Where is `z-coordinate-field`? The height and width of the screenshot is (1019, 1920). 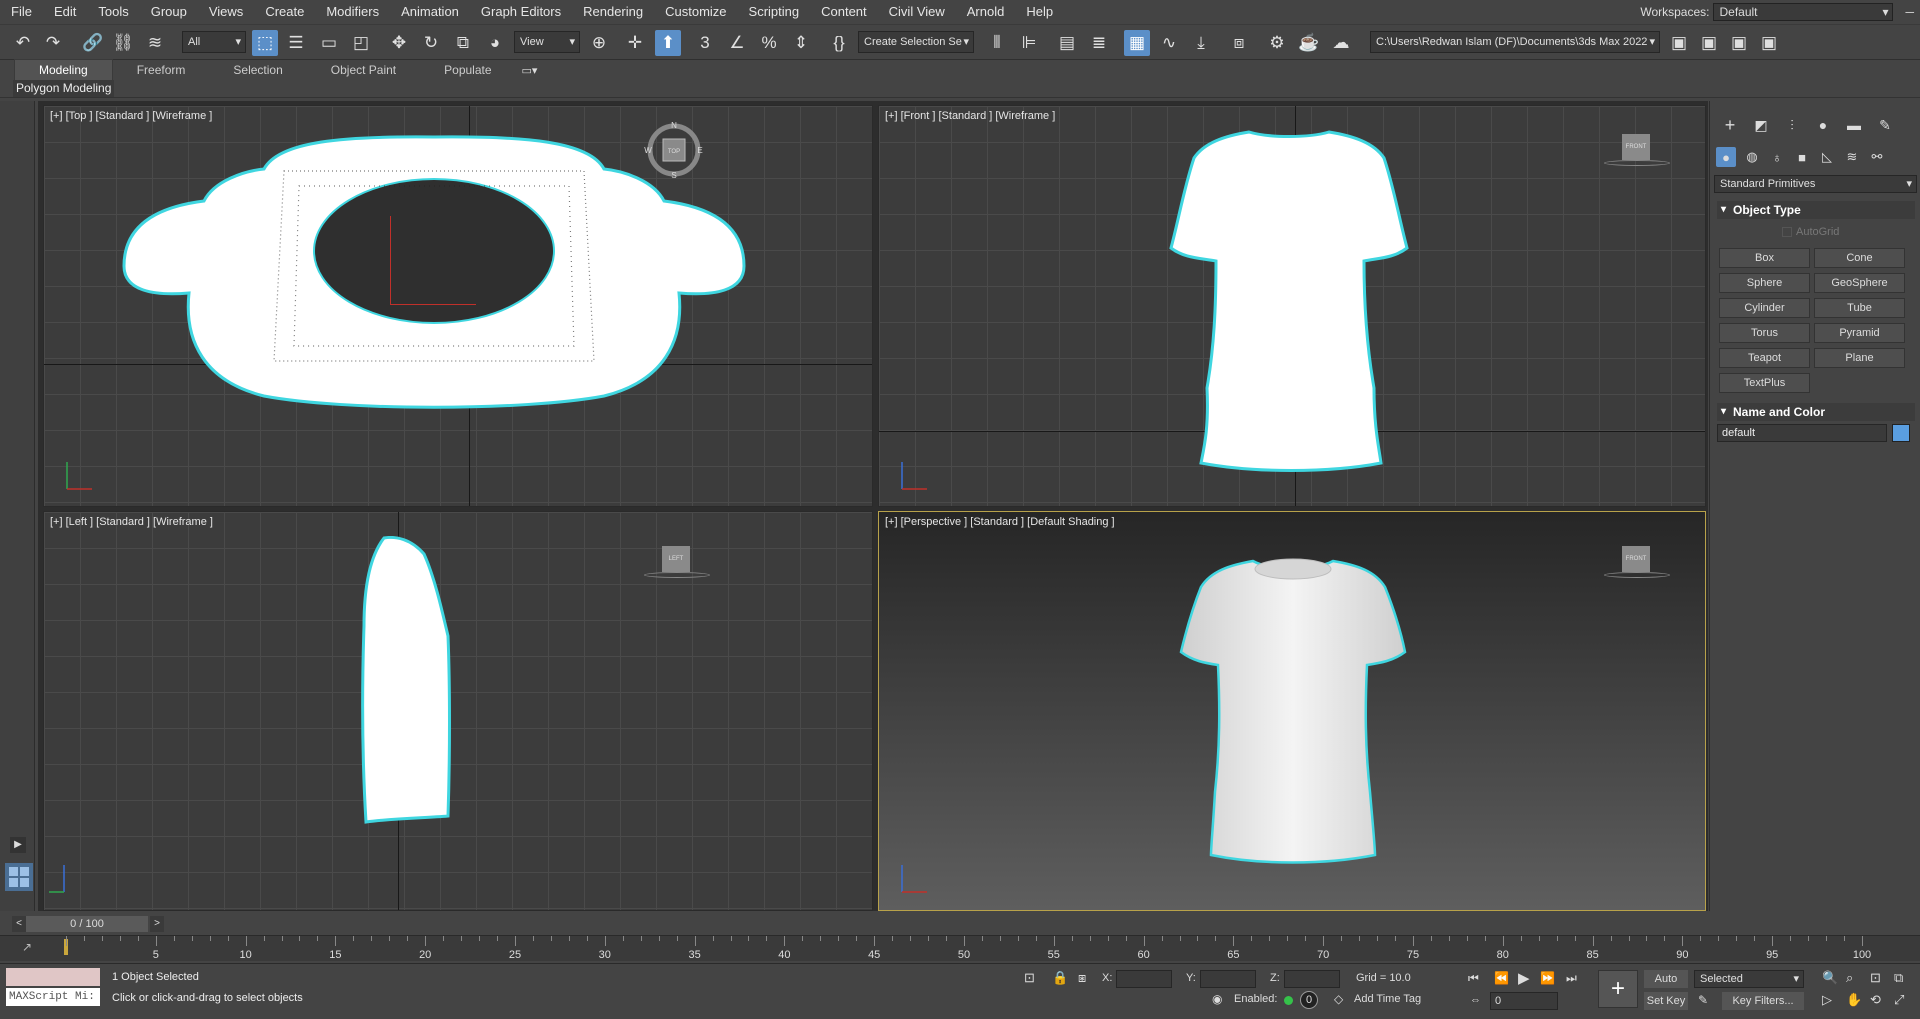
z-coordinate-field is located at coordinates (1312, 979).